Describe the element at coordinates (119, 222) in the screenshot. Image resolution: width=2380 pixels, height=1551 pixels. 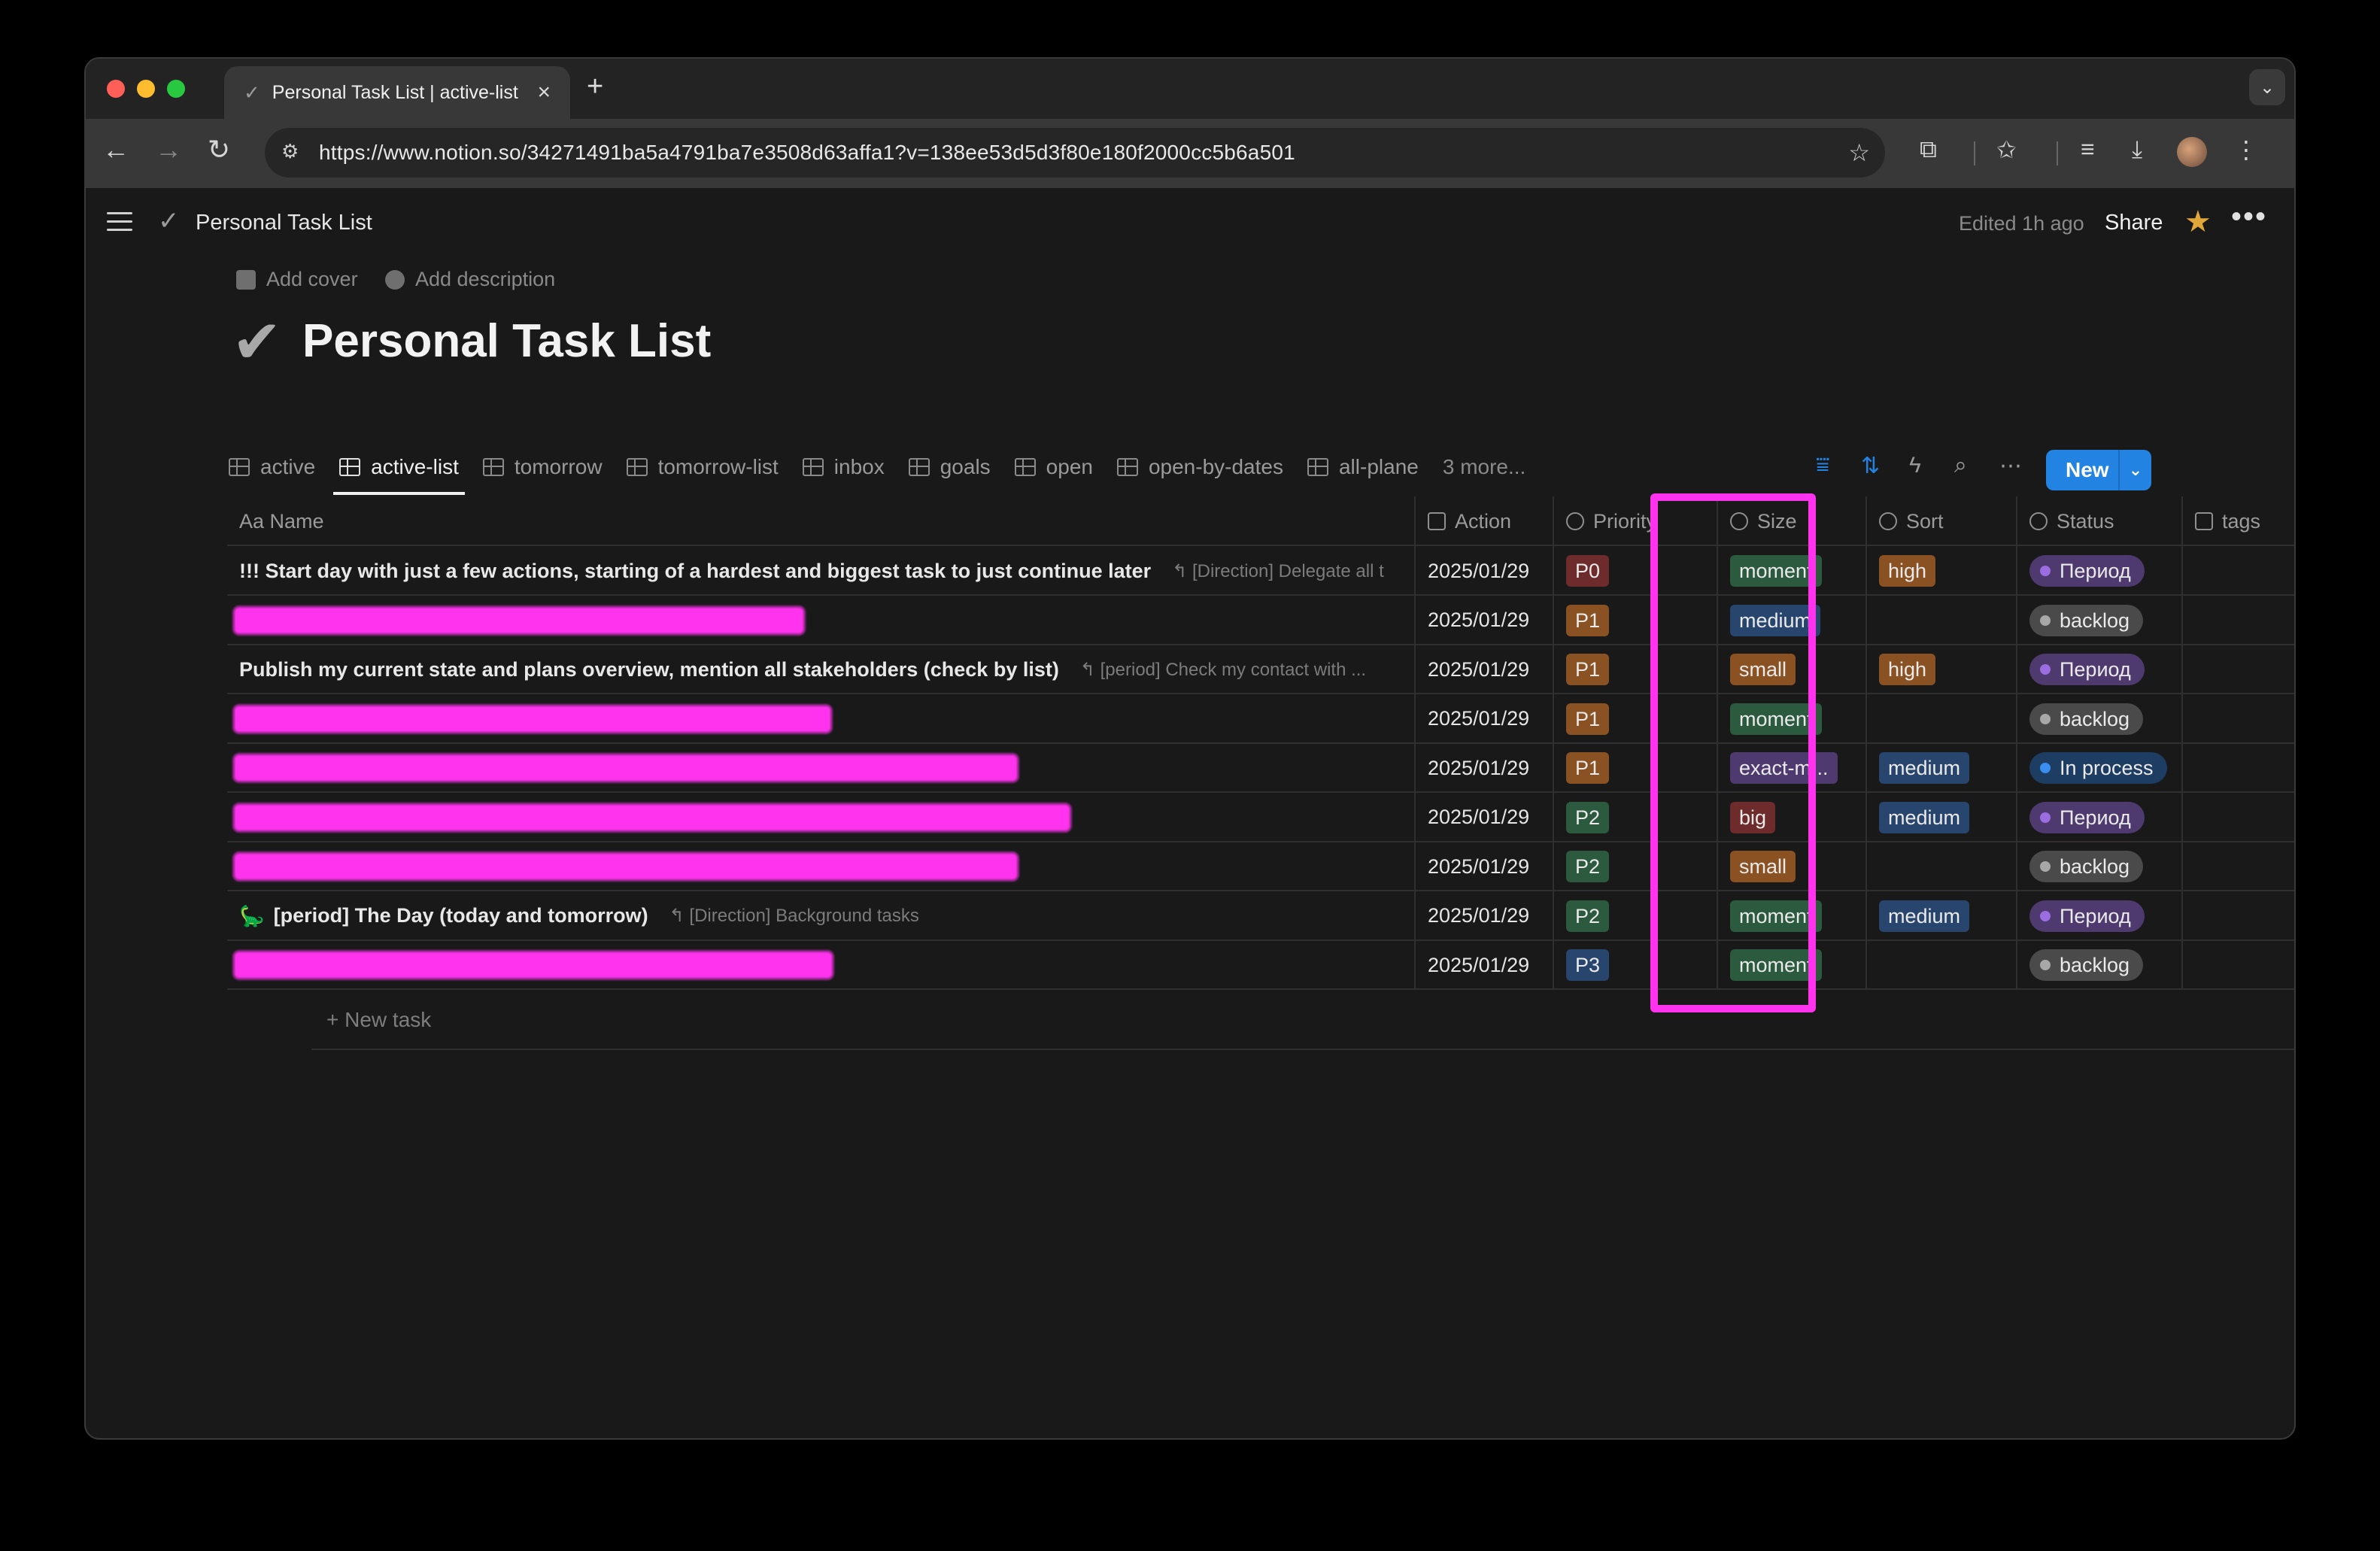
I see `sidebar-menu-icon` at that location.